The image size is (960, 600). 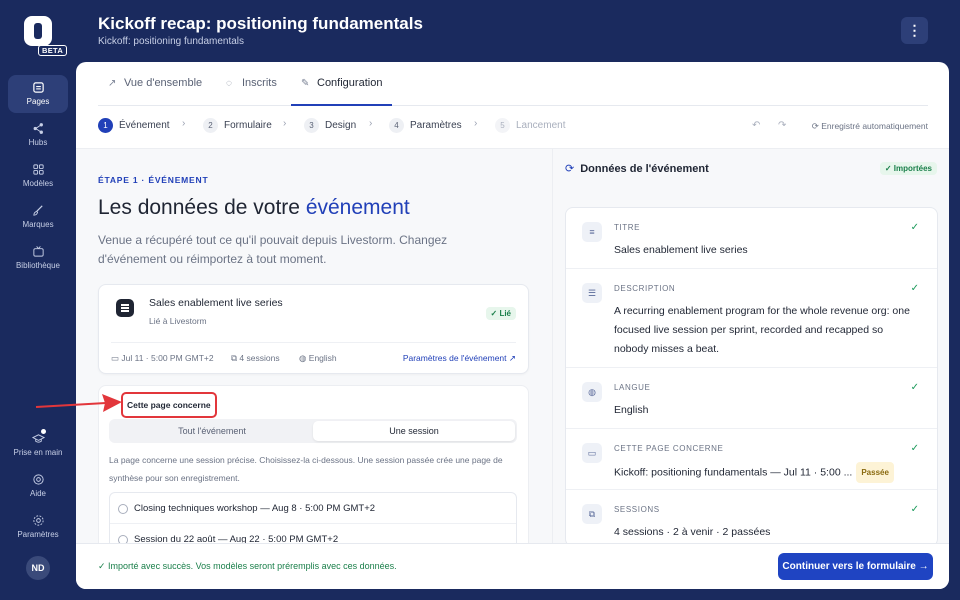 I want to click on scope-label: Cette page concerne, so click(x=169, y=405).